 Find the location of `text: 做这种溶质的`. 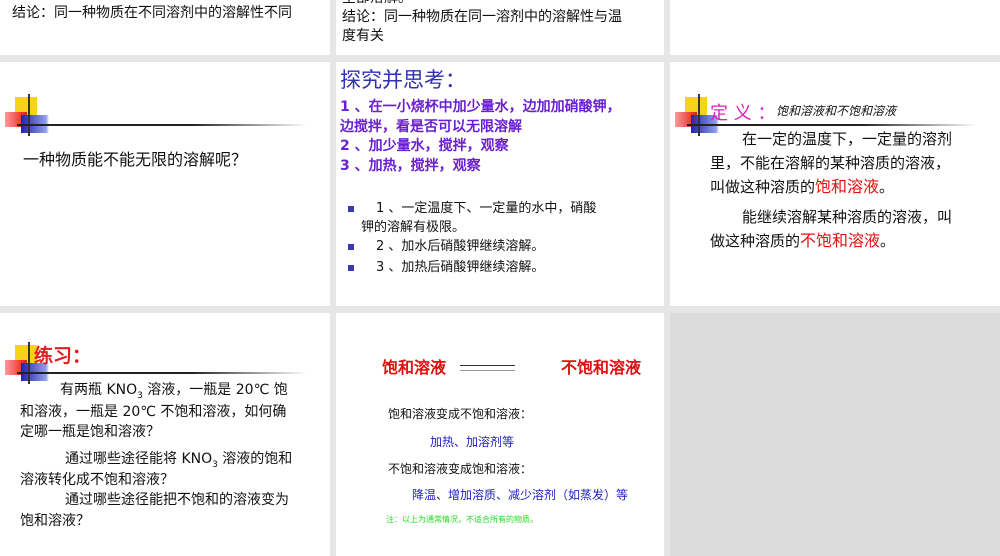

text: 做这种溶质的 is located at coordinates (755, 241).